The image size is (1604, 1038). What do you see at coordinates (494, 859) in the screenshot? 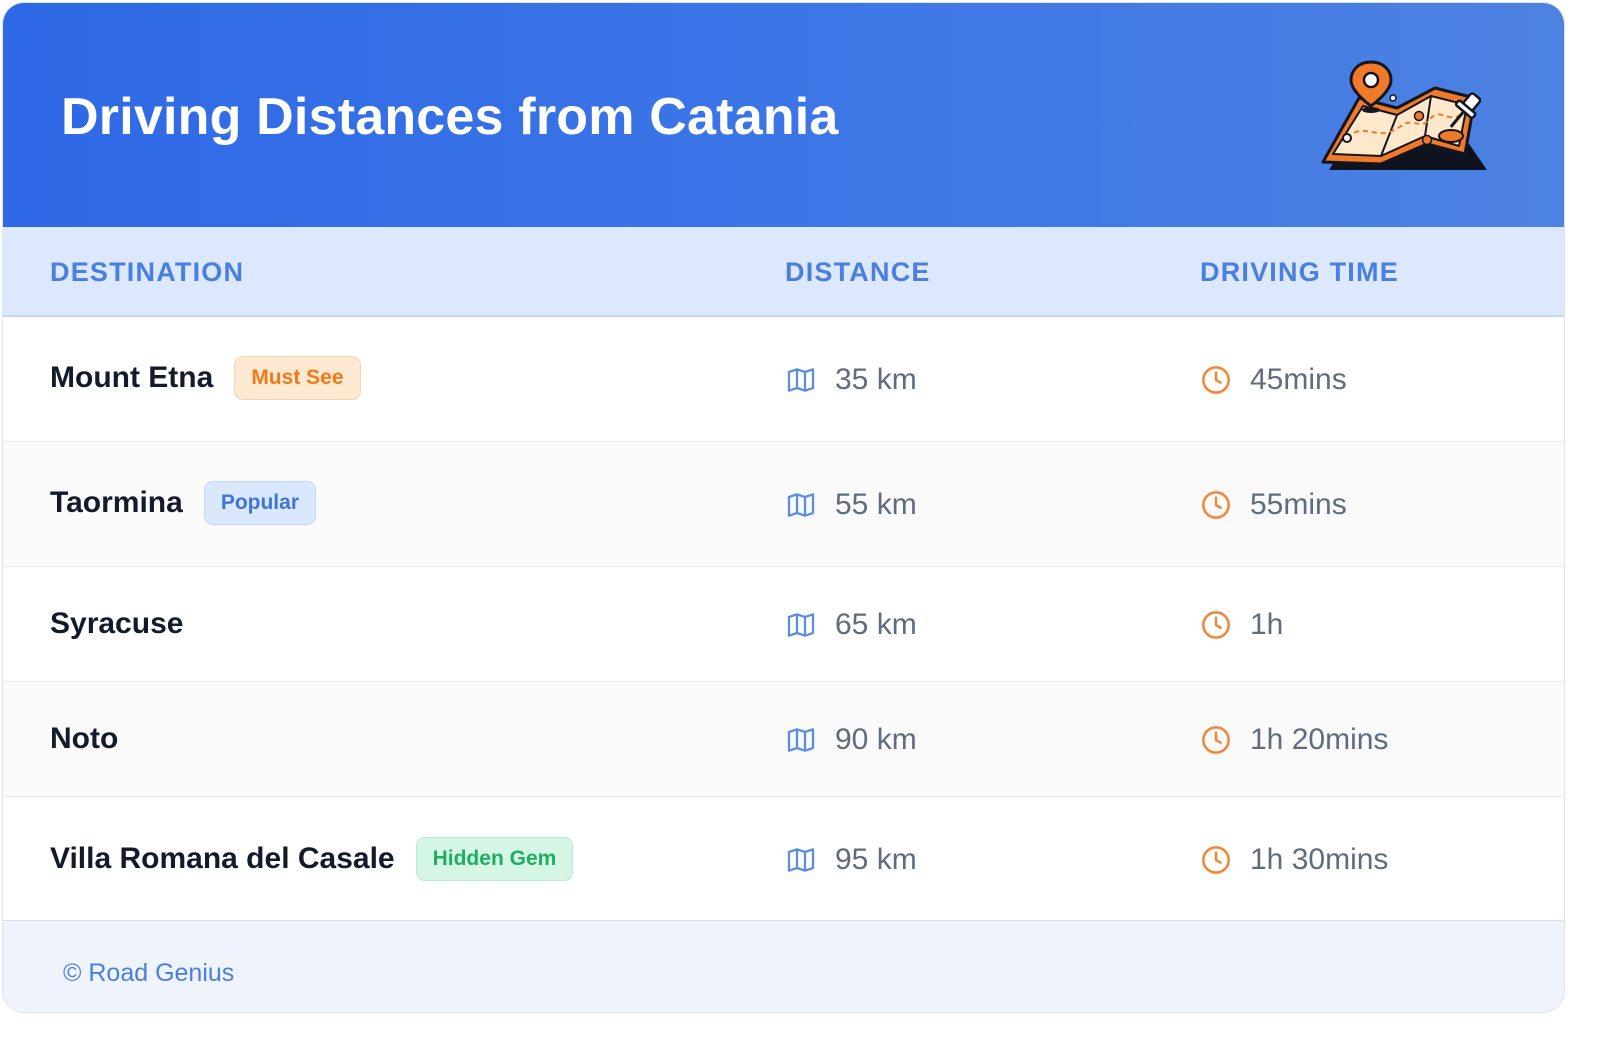
I see `hidden-gem-badge: Hidden Gem` at bounding box center [494, 859].